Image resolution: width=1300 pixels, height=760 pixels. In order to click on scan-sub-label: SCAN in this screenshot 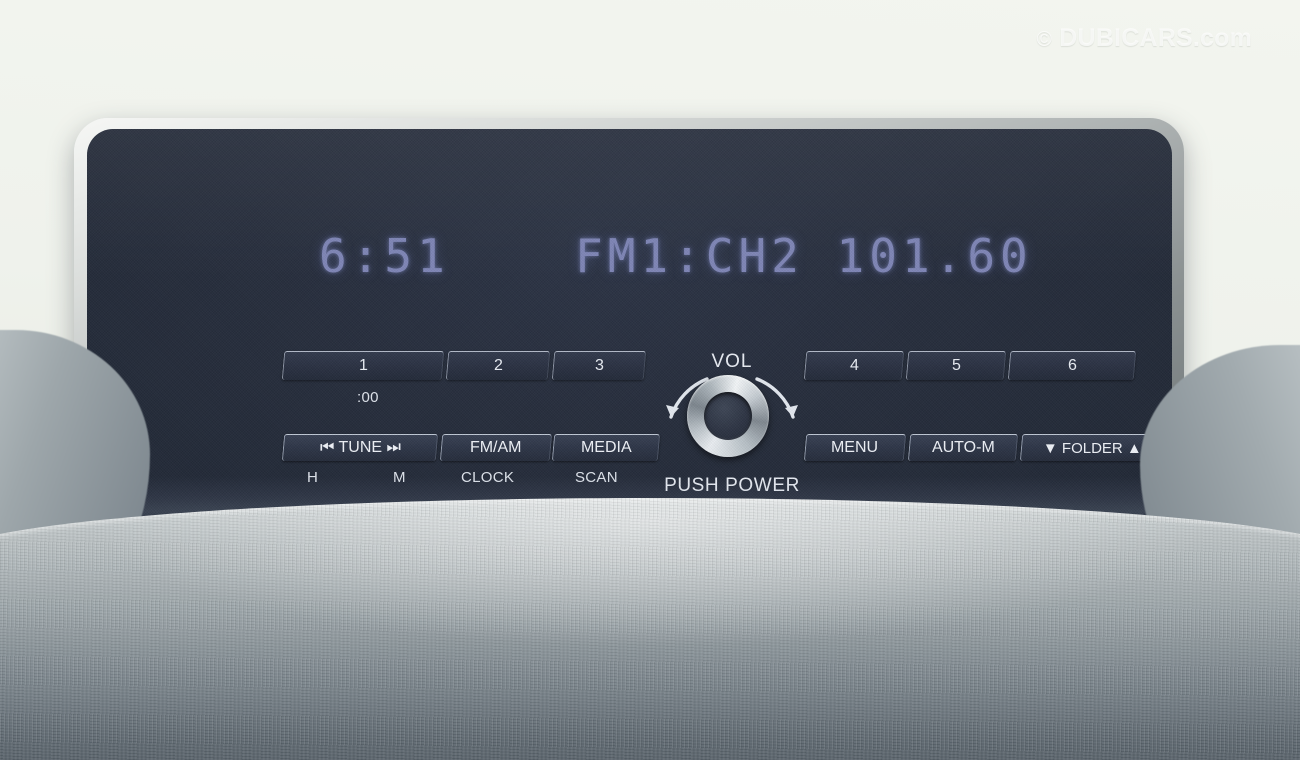, I will do `click(596, 477)`.